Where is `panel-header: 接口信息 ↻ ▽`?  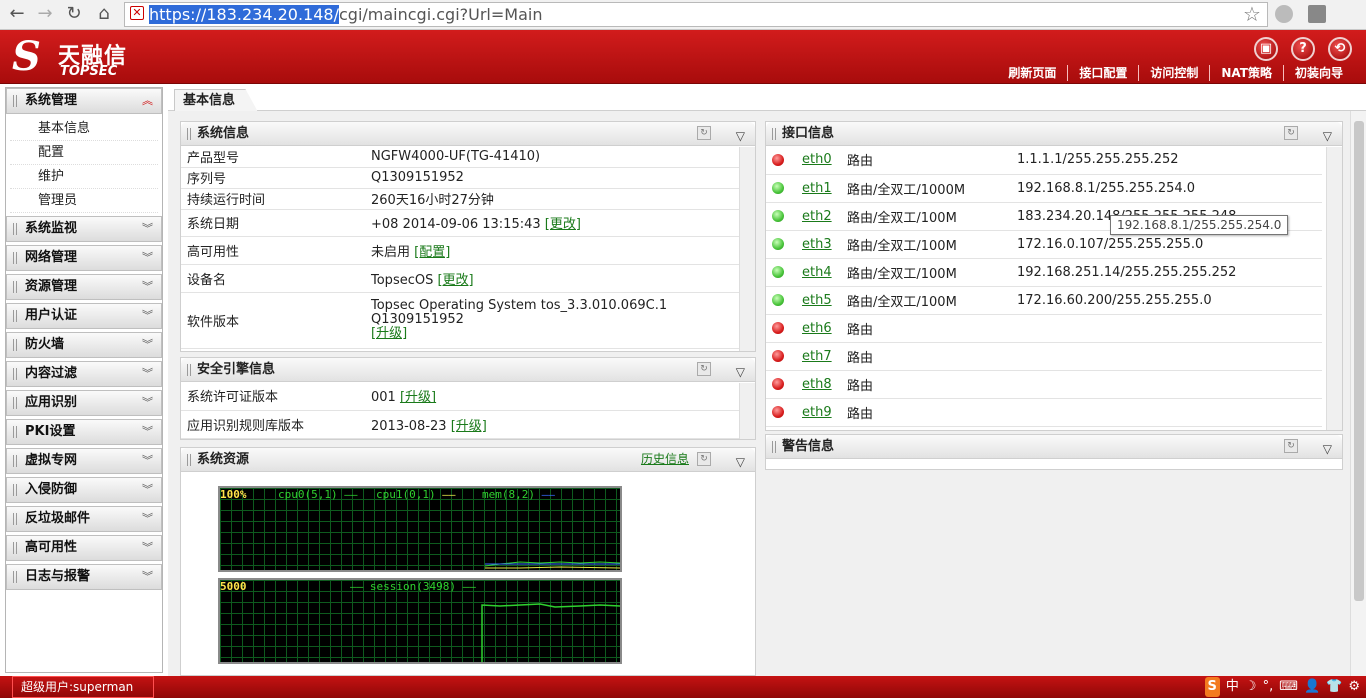 panel-header: 接口信息 ↻ ▽ is located at coordinates (1054, 134).